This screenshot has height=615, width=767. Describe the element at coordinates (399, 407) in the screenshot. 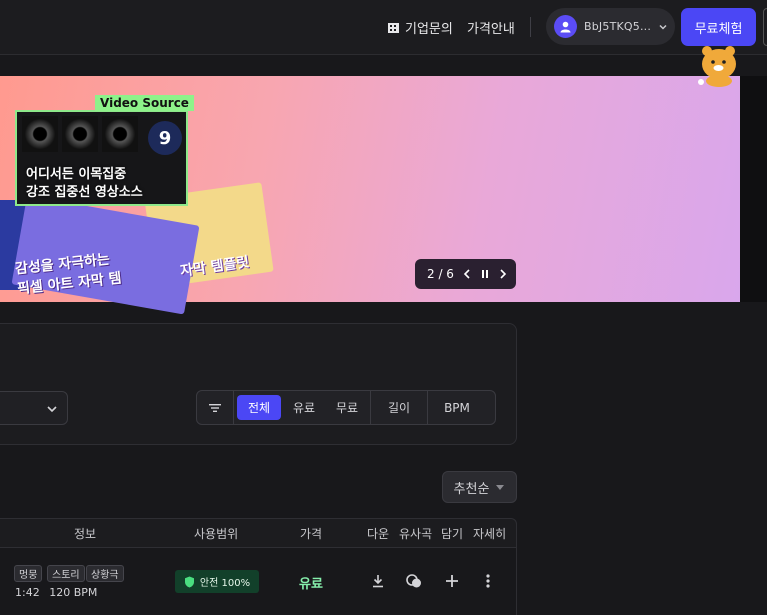

I see `tab-length: 길이` at that location.